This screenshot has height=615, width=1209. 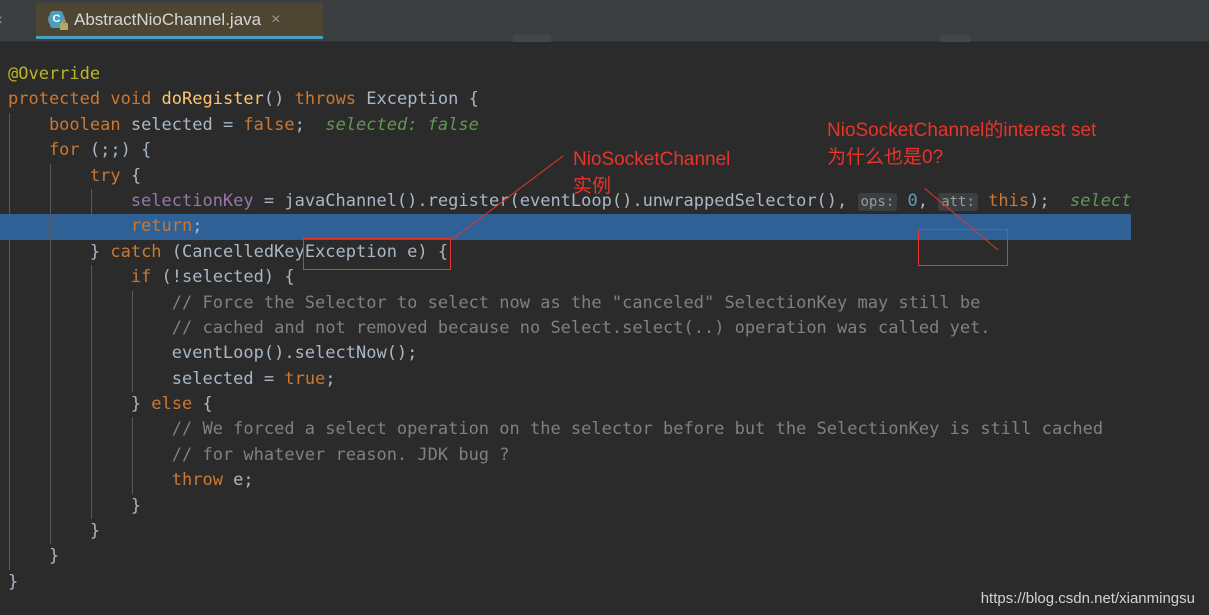 I want to click on line-override: @Override, so click(x=565, y=74).